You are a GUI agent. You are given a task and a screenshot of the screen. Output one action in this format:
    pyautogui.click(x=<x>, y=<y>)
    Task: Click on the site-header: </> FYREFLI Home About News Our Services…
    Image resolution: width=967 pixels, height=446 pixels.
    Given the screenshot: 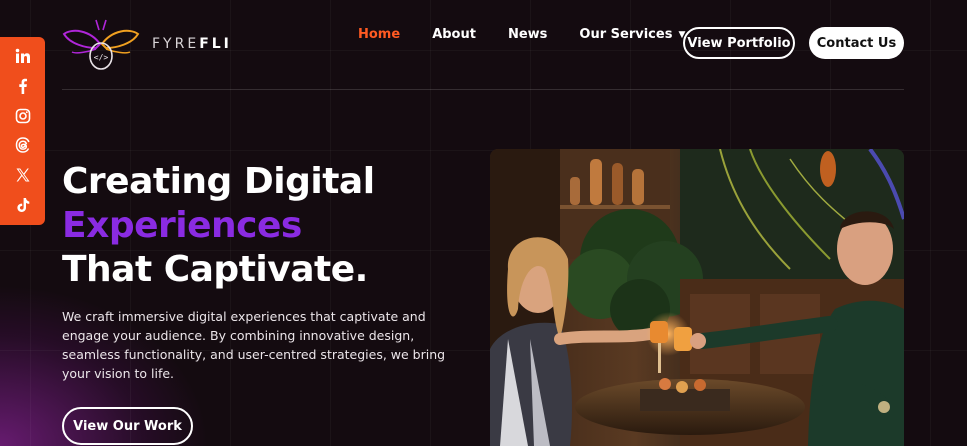 What is the action you would take?
    pyautogui.click(x=483, y=44)
    